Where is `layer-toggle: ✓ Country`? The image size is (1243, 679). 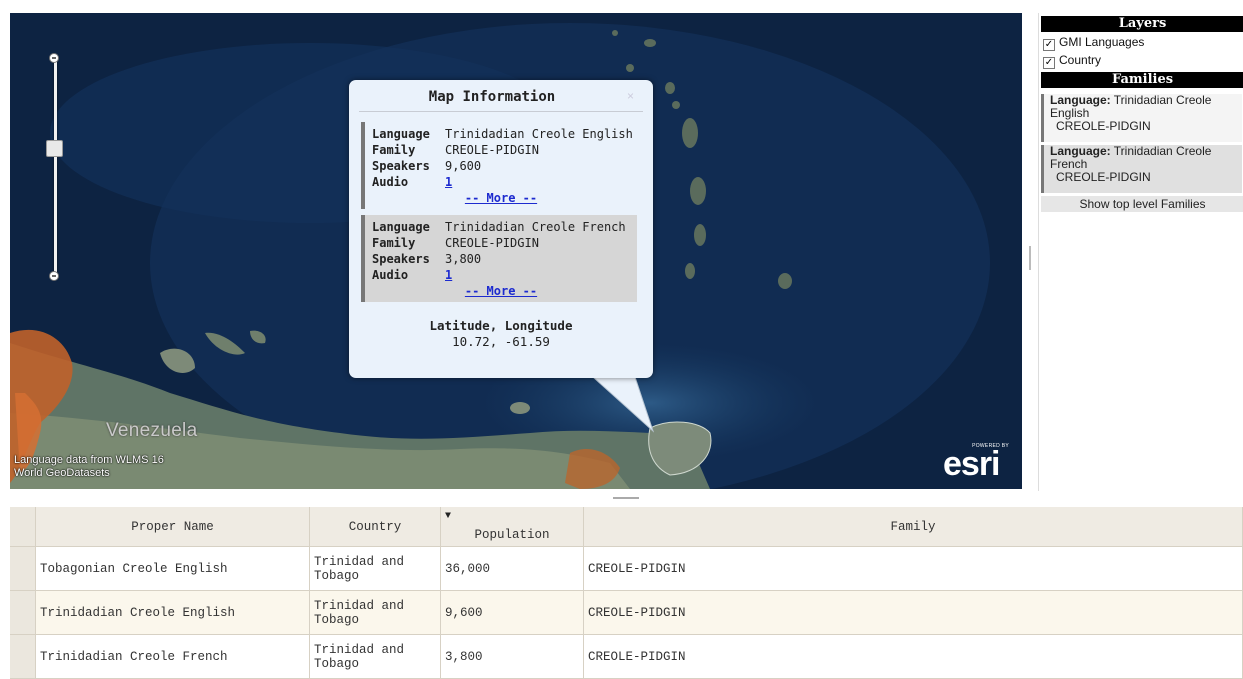 layer-toggle: ✓ Country is located at coordinates (1072, 60).